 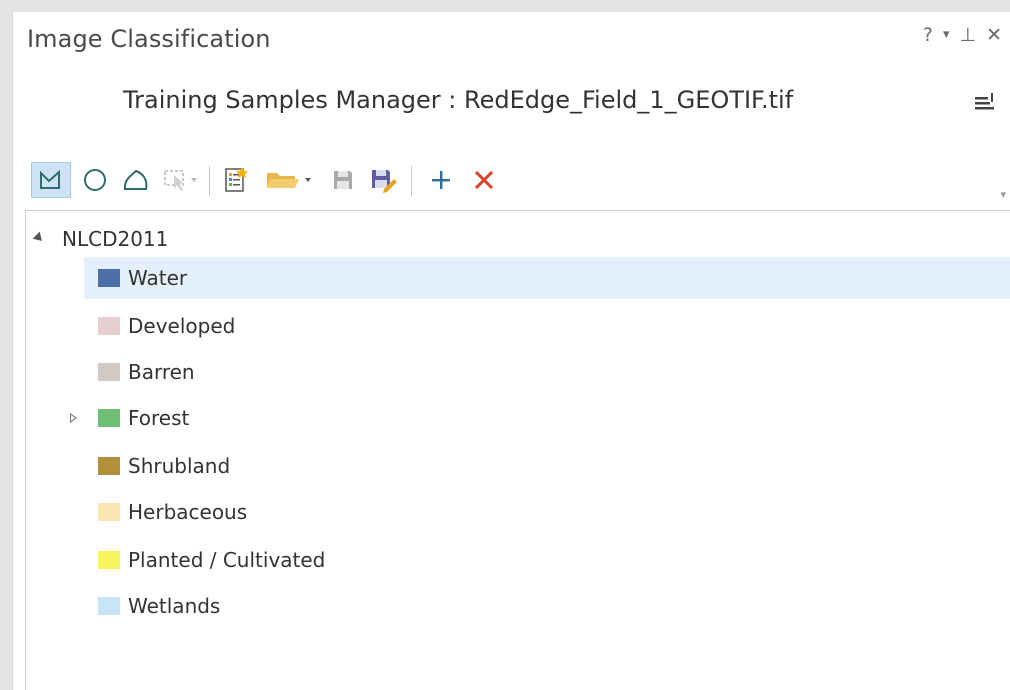 I want to click on add-class-icon, so click(x=441, y=180).